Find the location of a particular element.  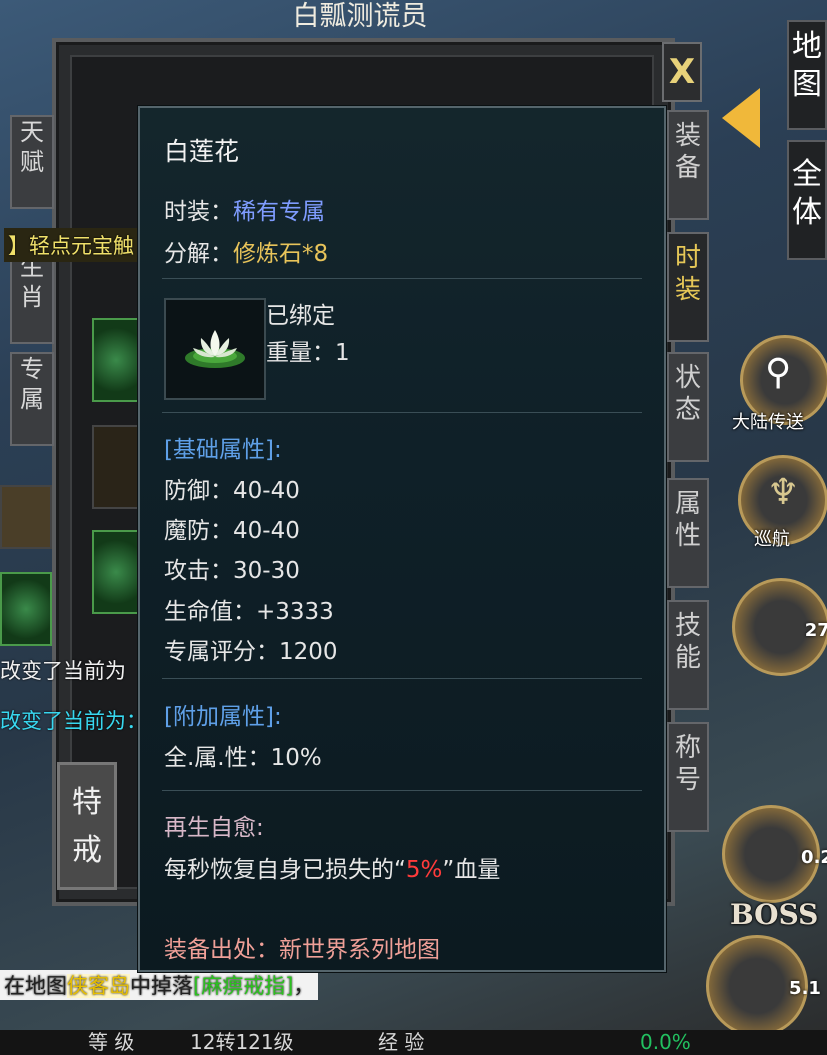

decompose-value: 修炼石*8 is located at coordinates (281, 254).